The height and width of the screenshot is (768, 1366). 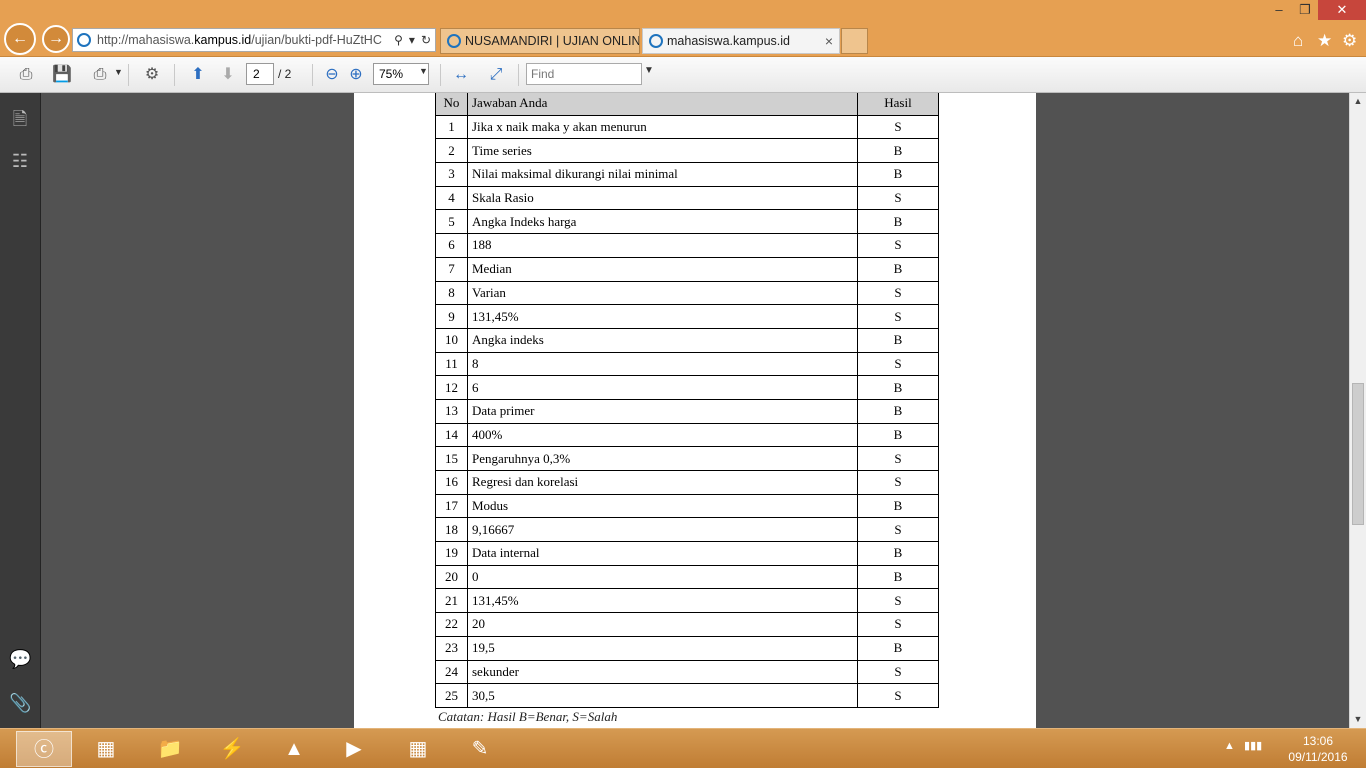 I want to click on internet-explorer-icon: ⓒ, so click(x=44, y=749).